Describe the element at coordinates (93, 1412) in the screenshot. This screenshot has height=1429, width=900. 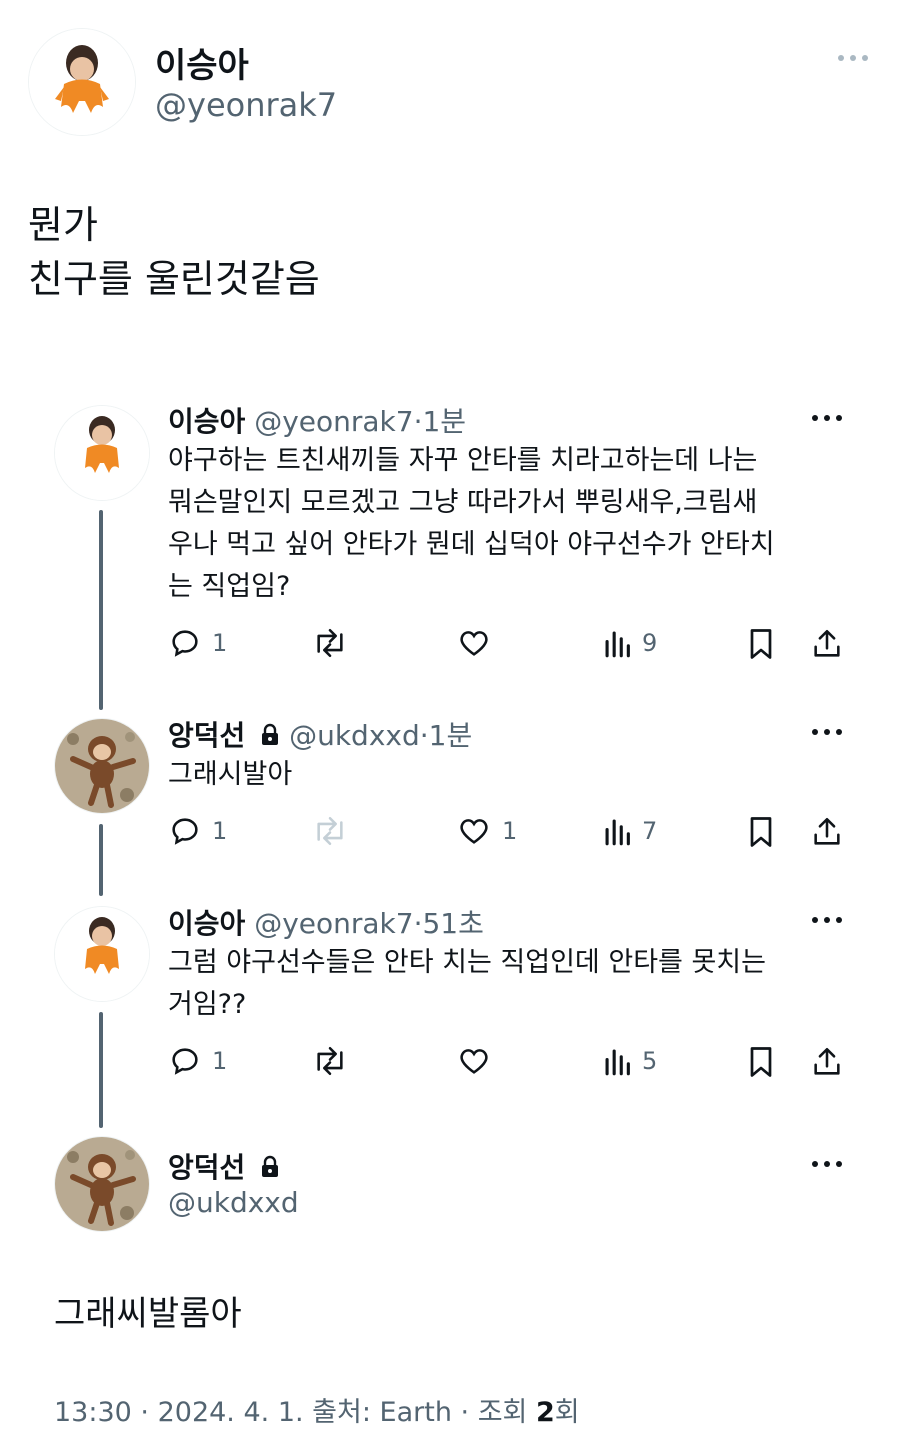
I see `post-time: 13:30` at that location.